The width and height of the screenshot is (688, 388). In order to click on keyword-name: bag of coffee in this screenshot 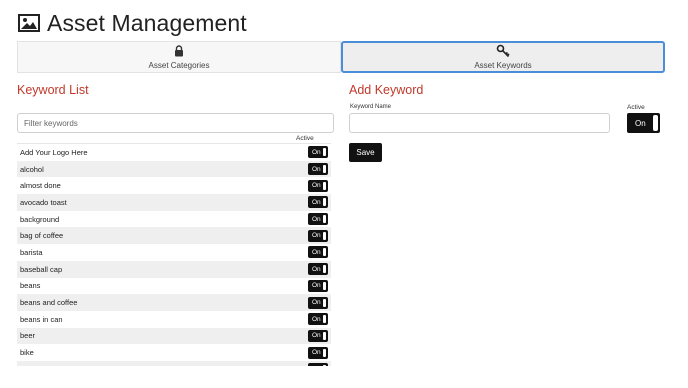, I will do `click(42, 236)`.